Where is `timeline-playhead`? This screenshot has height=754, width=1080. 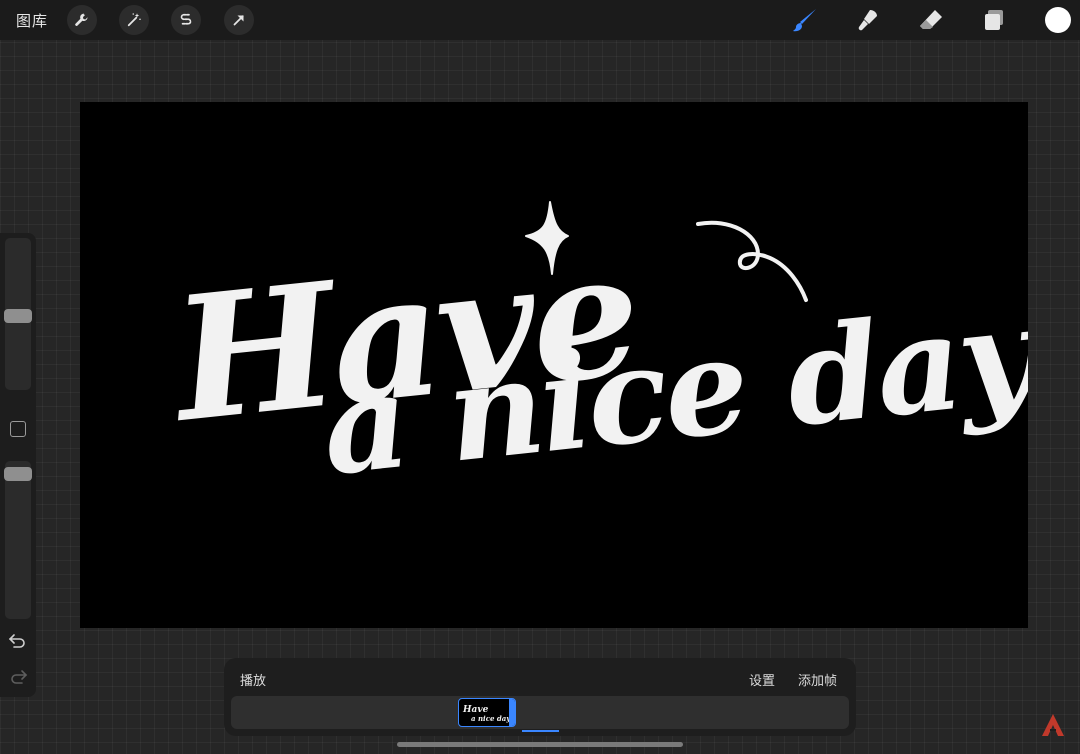
timeline-playhead is located at coordinates (540, 731).